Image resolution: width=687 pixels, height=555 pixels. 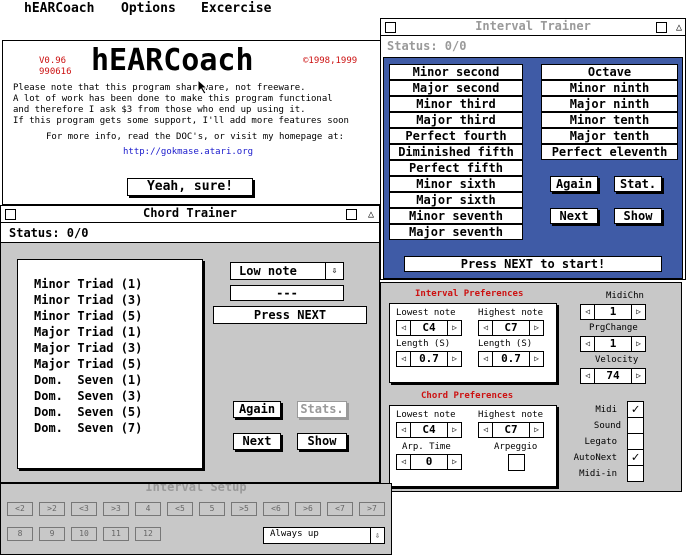 What do you see at coordinates (308, 509) in the screenshot?
I see `interval-key-button: >6` at bounding box center [308, 509].